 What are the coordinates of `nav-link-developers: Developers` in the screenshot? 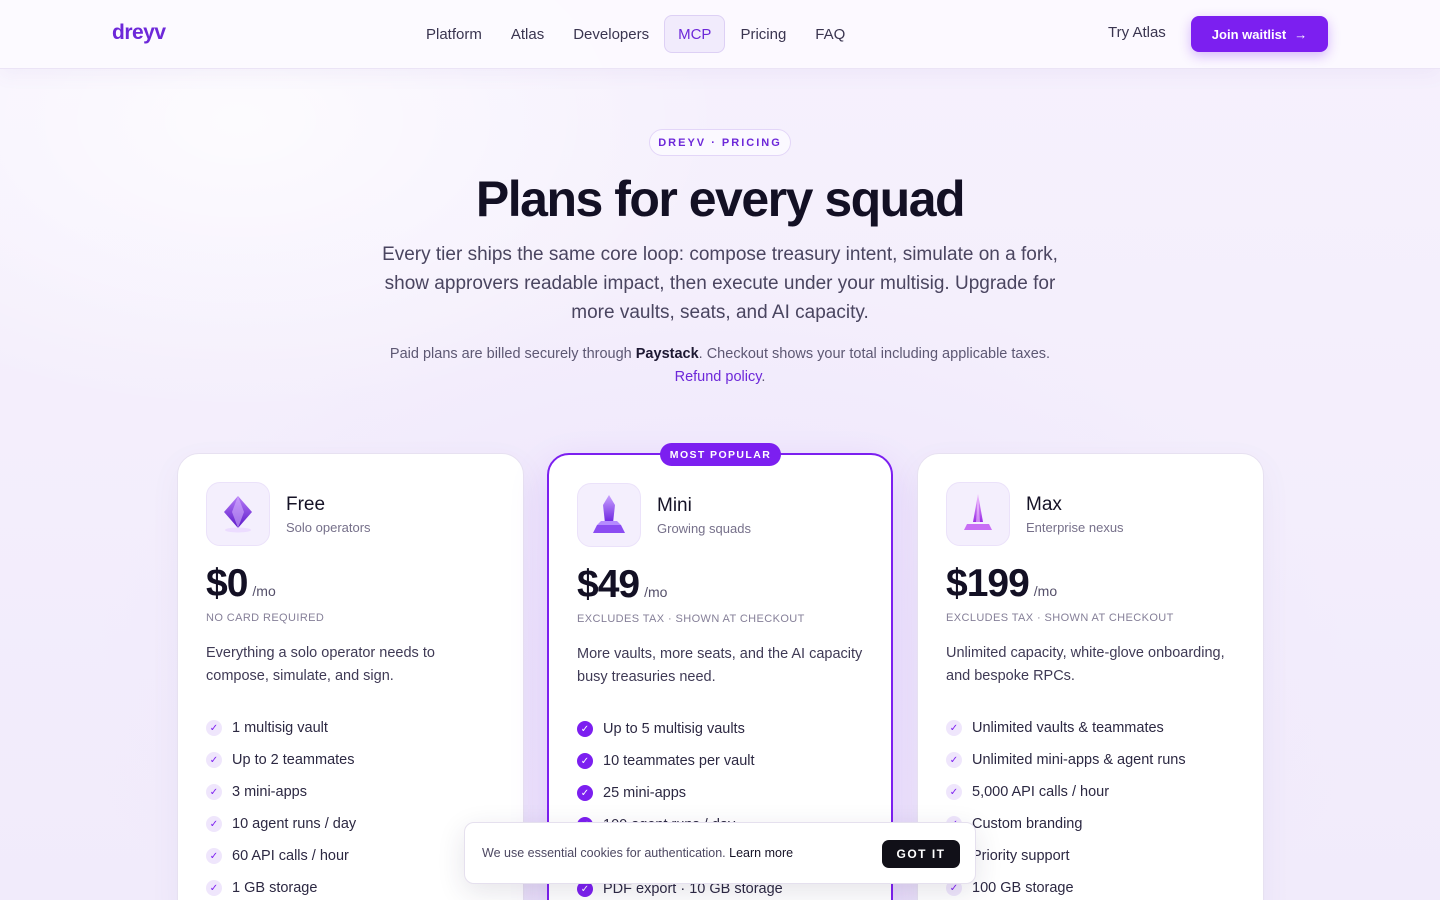 It's located at (611, 34).